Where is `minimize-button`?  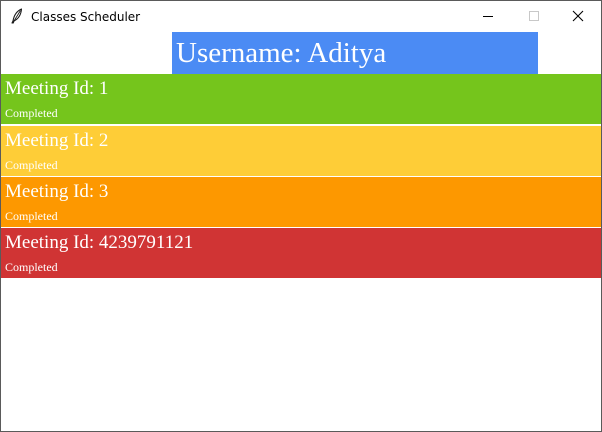
minimize-button is located at coordinates (488, 16).